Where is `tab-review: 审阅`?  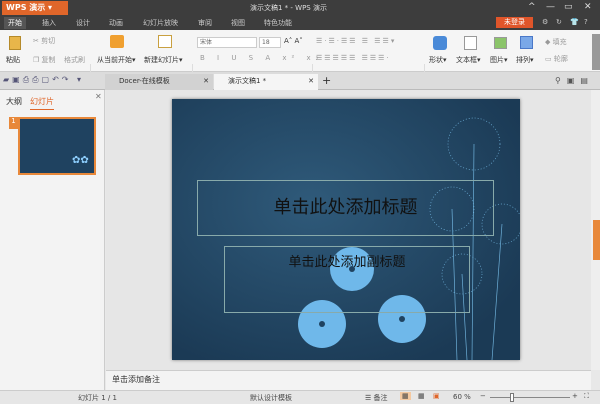
tab-review: 审阅 is located at coordinates (205, 23).